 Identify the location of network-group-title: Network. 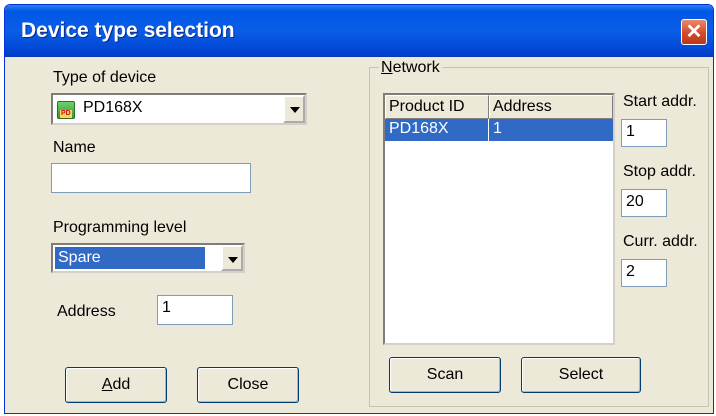
(410, 68).